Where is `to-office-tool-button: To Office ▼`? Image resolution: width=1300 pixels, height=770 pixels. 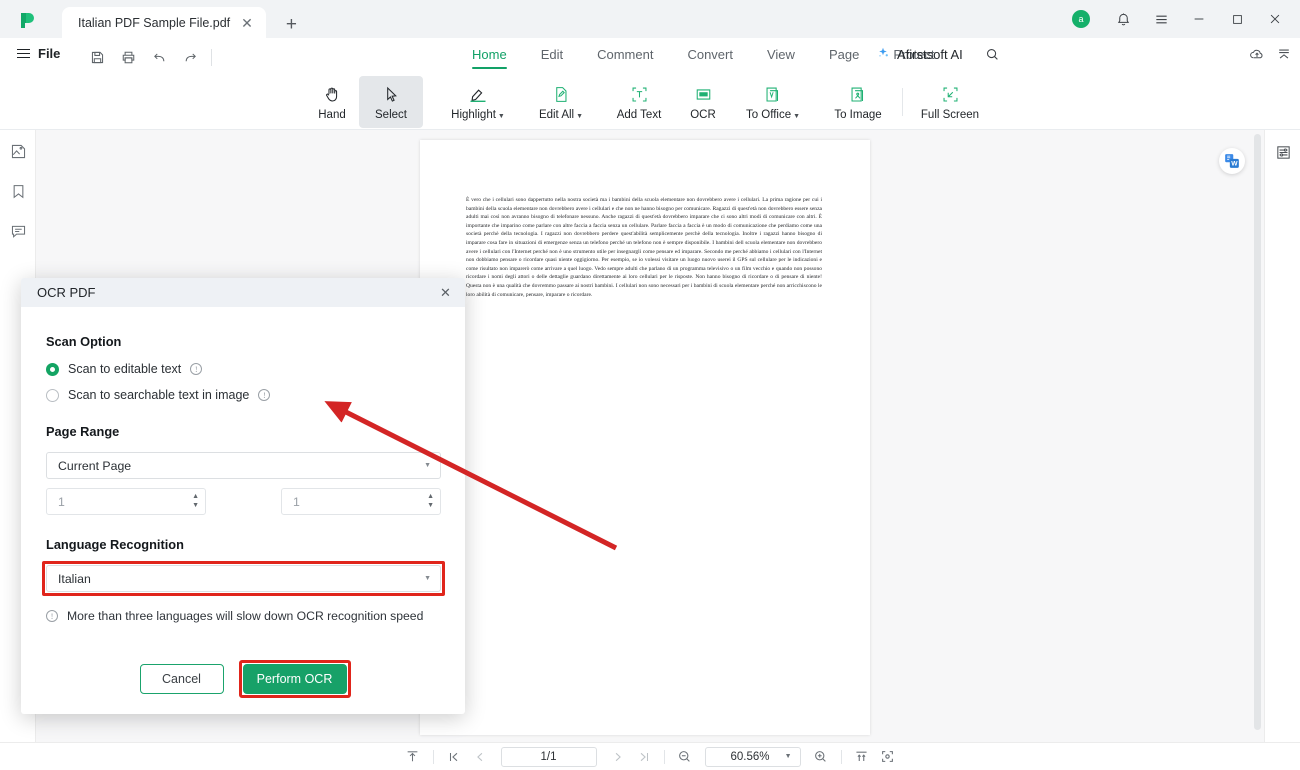
to-office-tool-button: To Office ▼ is located at coordinates (773, 102).